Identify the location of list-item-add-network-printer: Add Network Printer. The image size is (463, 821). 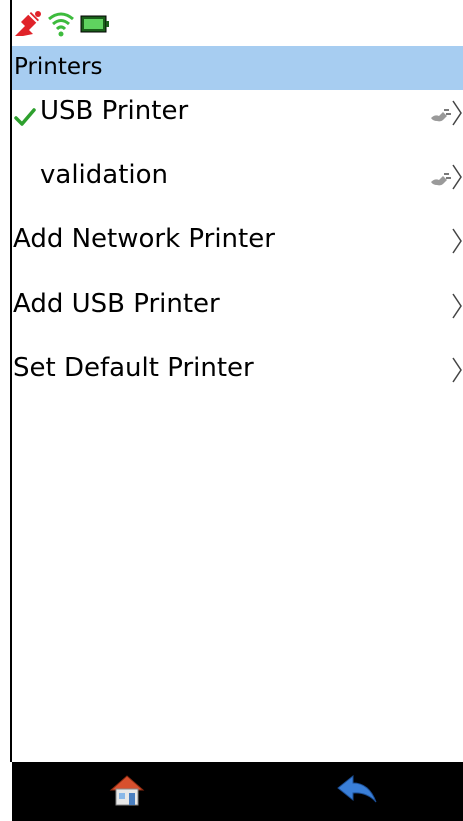
(237, 250).